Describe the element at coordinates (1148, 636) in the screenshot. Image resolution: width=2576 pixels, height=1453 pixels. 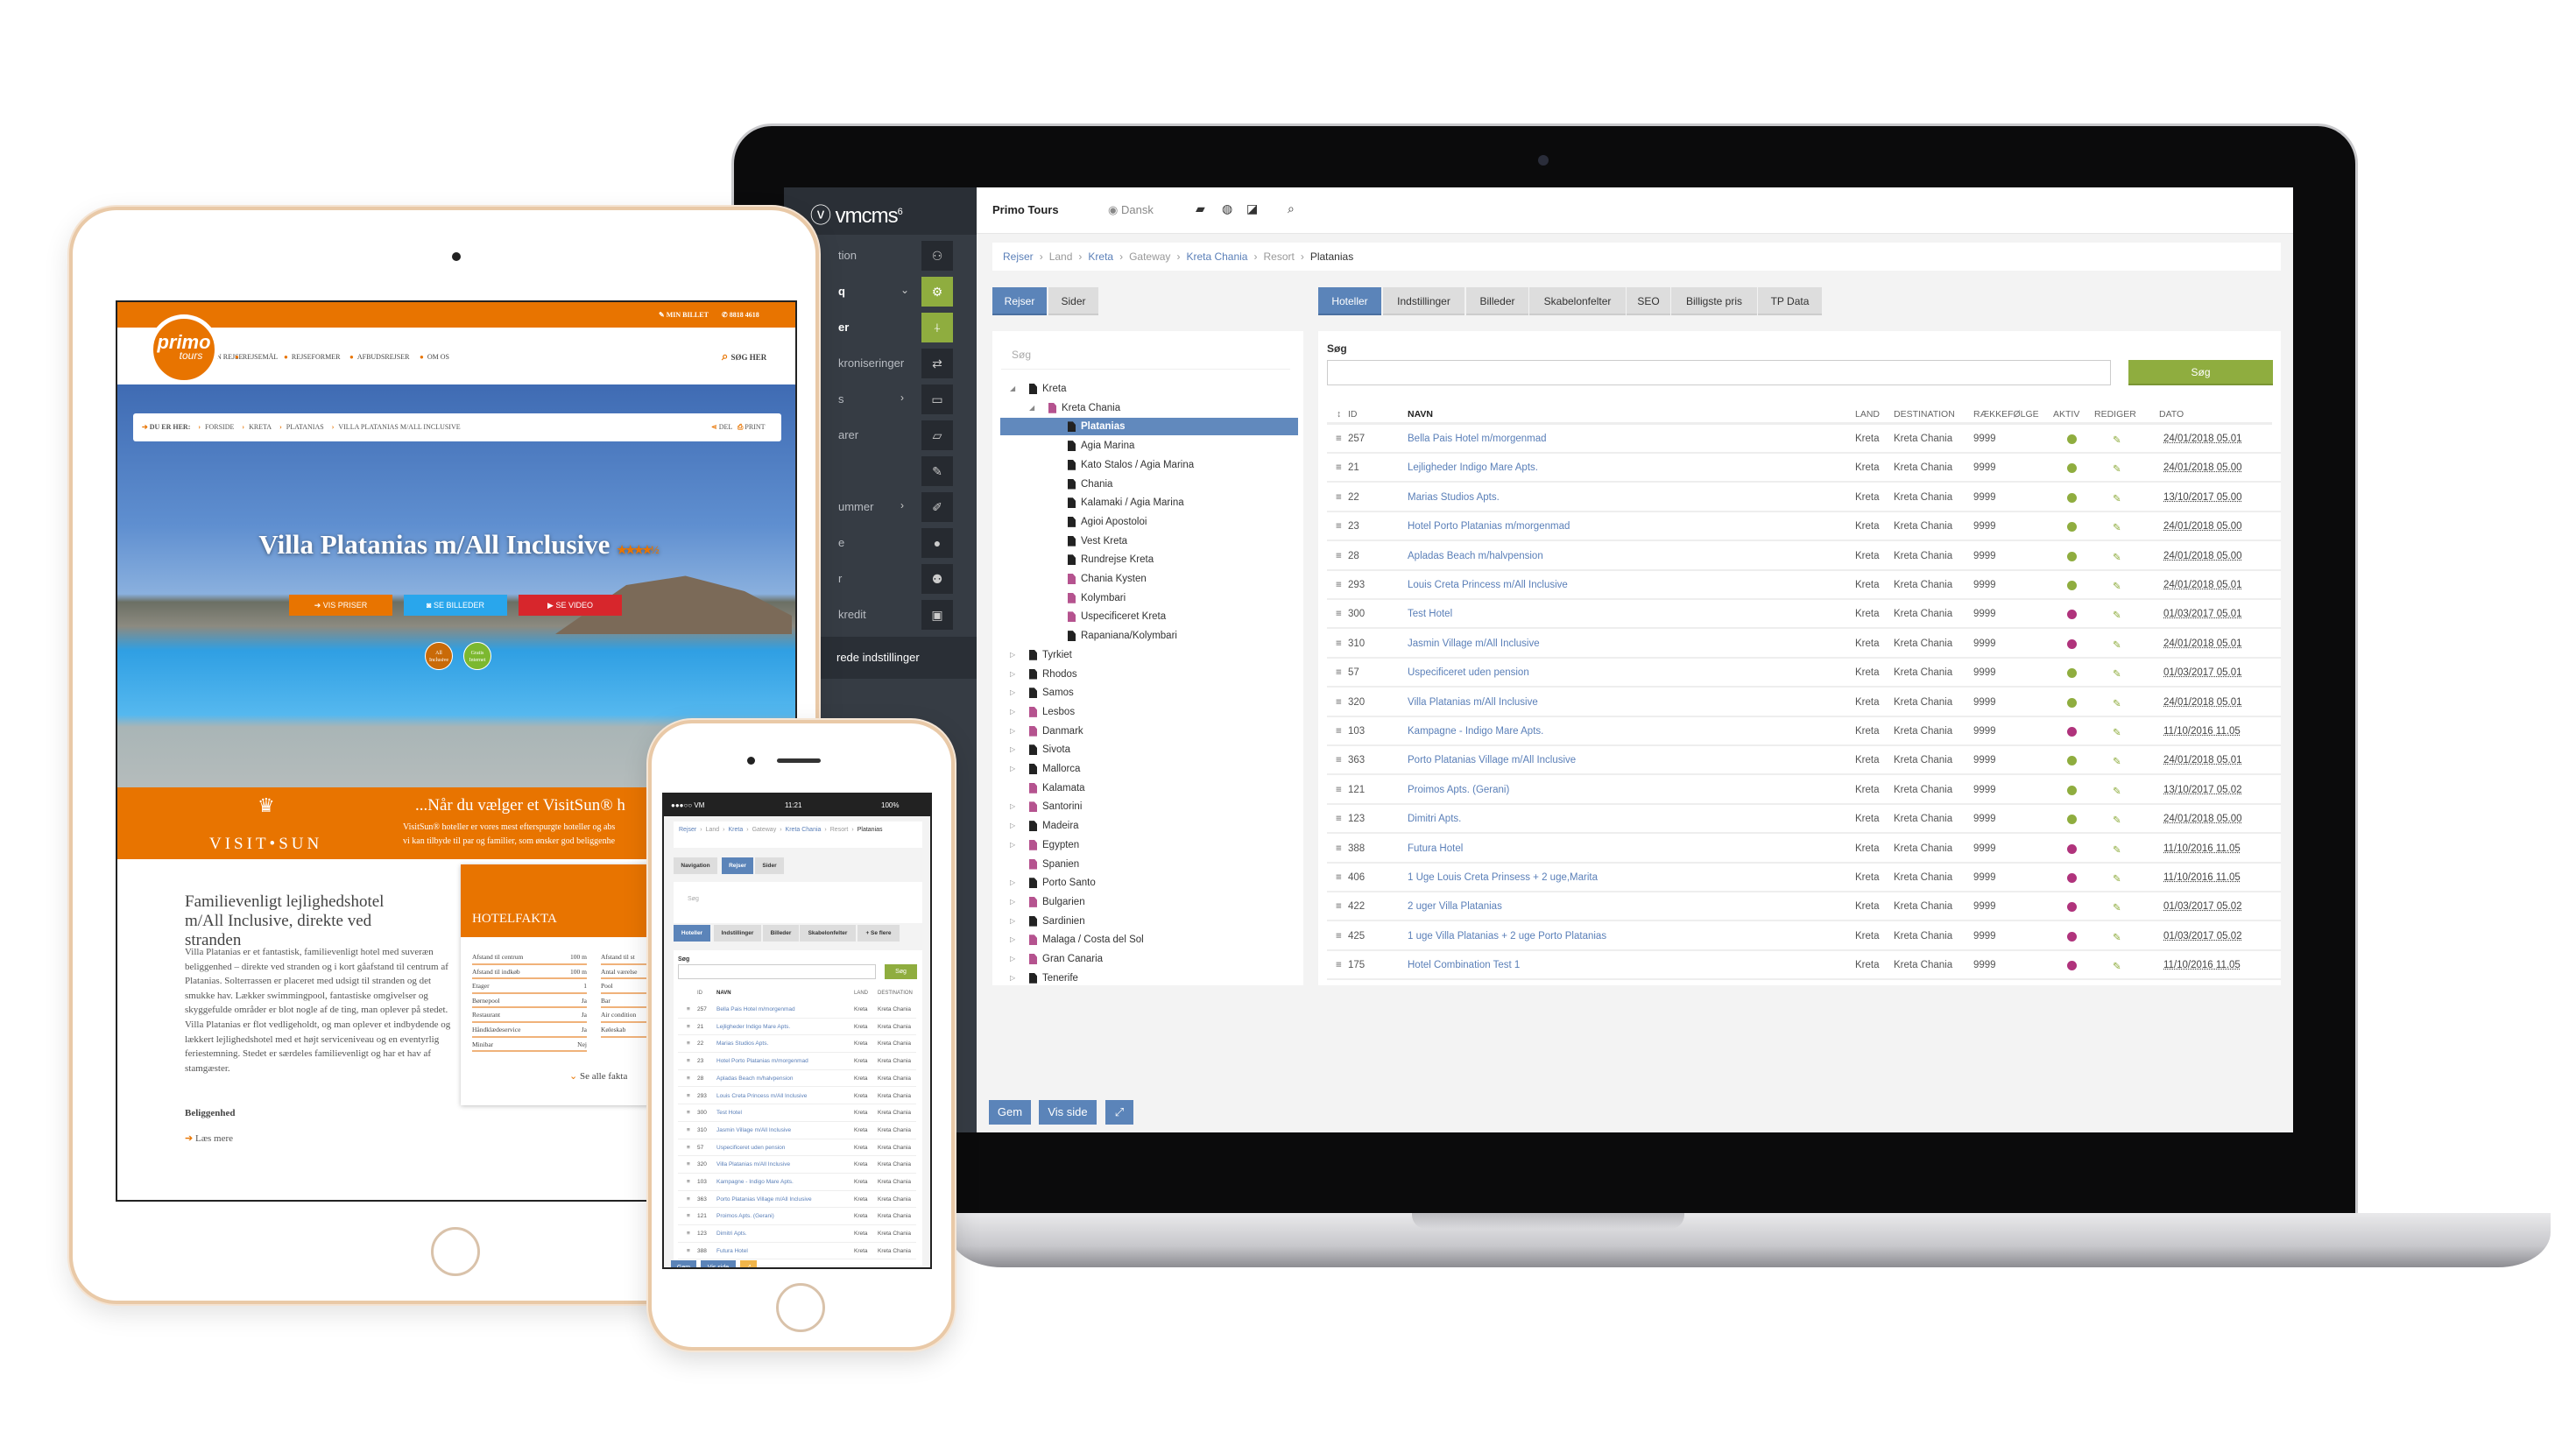
I see `tree-node: Rapaniana/Kolymbari` at that location.